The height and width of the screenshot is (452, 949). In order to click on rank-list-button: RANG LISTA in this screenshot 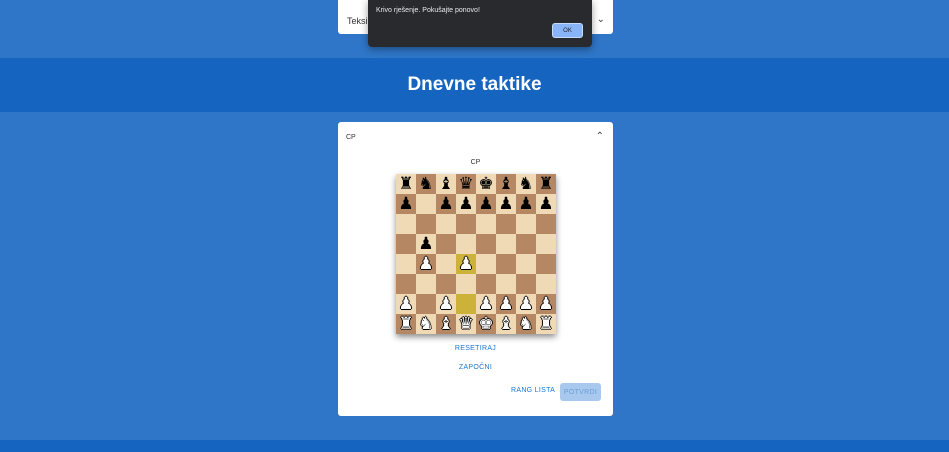, I will do `click(533, 390)`.